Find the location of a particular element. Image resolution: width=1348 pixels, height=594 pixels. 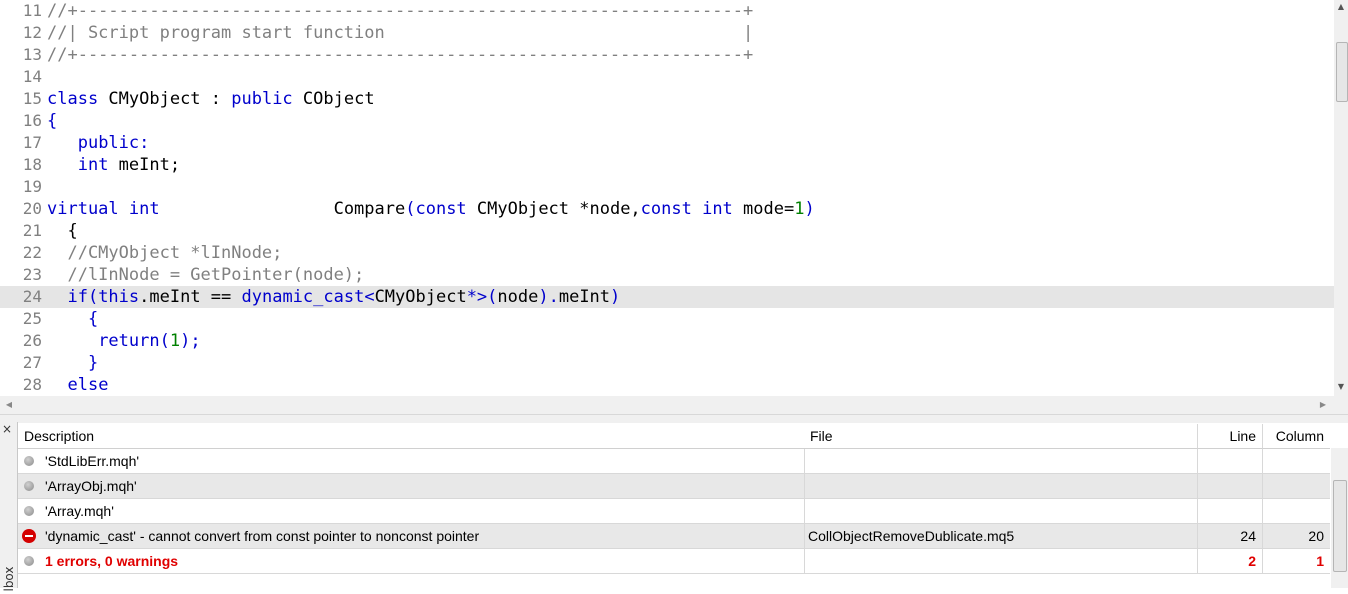

code-line: 15 class CMyObject : public CObject is located at coordinates (667, 99).